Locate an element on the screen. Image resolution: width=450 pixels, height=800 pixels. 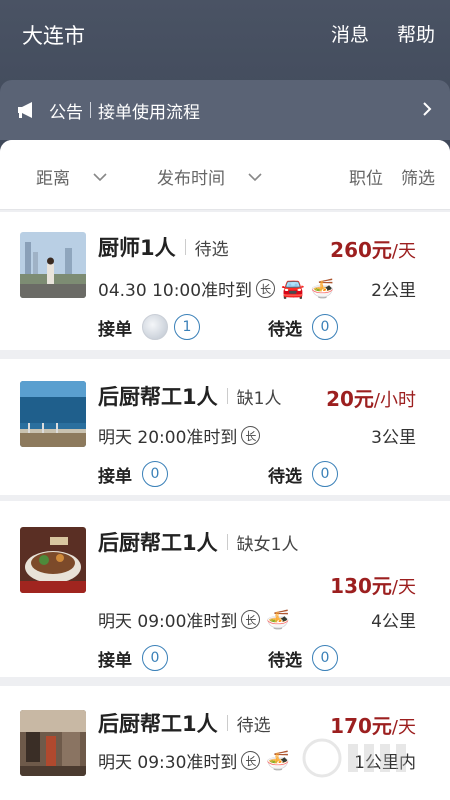
job-distance: 4公里 is located at coordinates (393, 622).